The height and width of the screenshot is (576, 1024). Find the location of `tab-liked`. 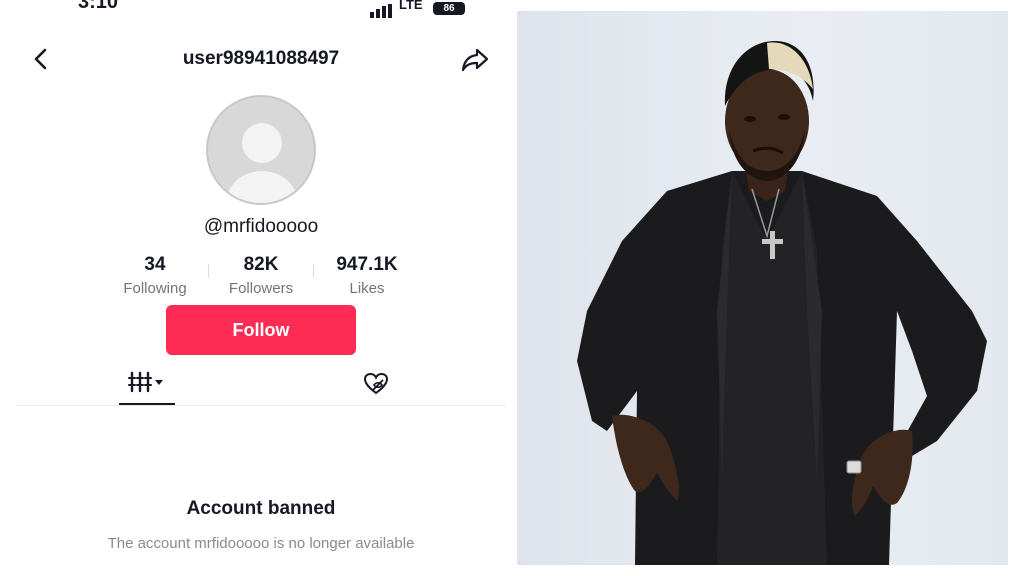

tab-liked is located at coordinates (376, 384).